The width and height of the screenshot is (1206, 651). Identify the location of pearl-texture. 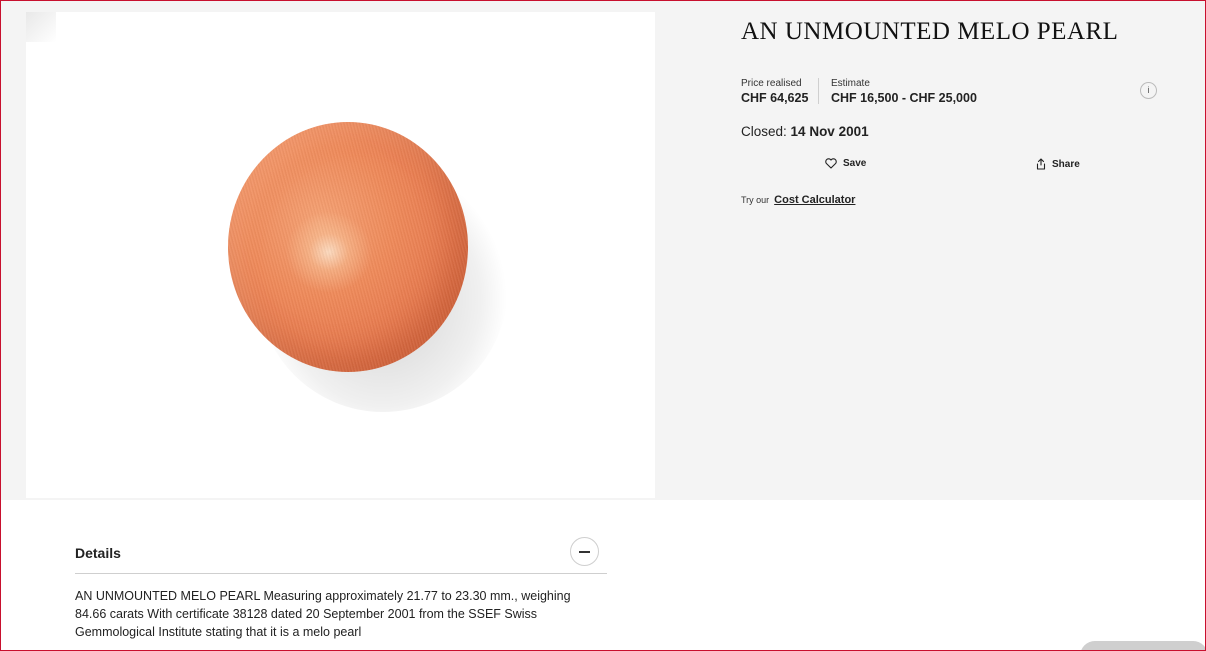
(348, 247).